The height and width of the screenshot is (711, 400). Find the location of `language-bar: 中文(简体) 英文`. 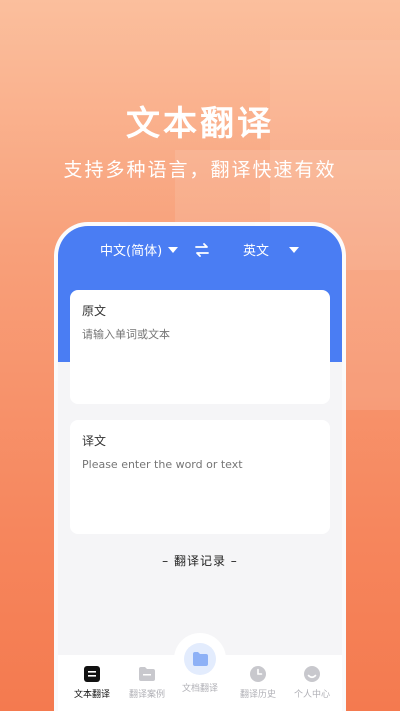

language-bar: 中文(简体) 英文 is located at coordinates (200, 252).